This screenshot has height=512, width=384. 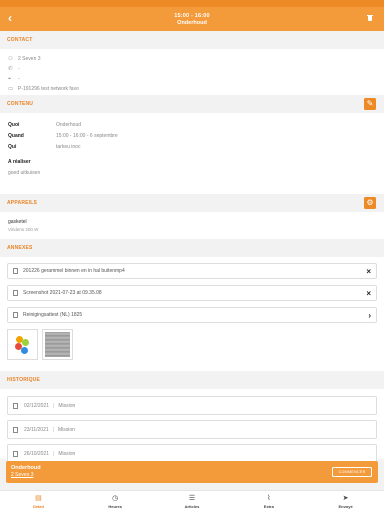 I want to click on gear-icon: ⚙, so click(x=370, y=202).